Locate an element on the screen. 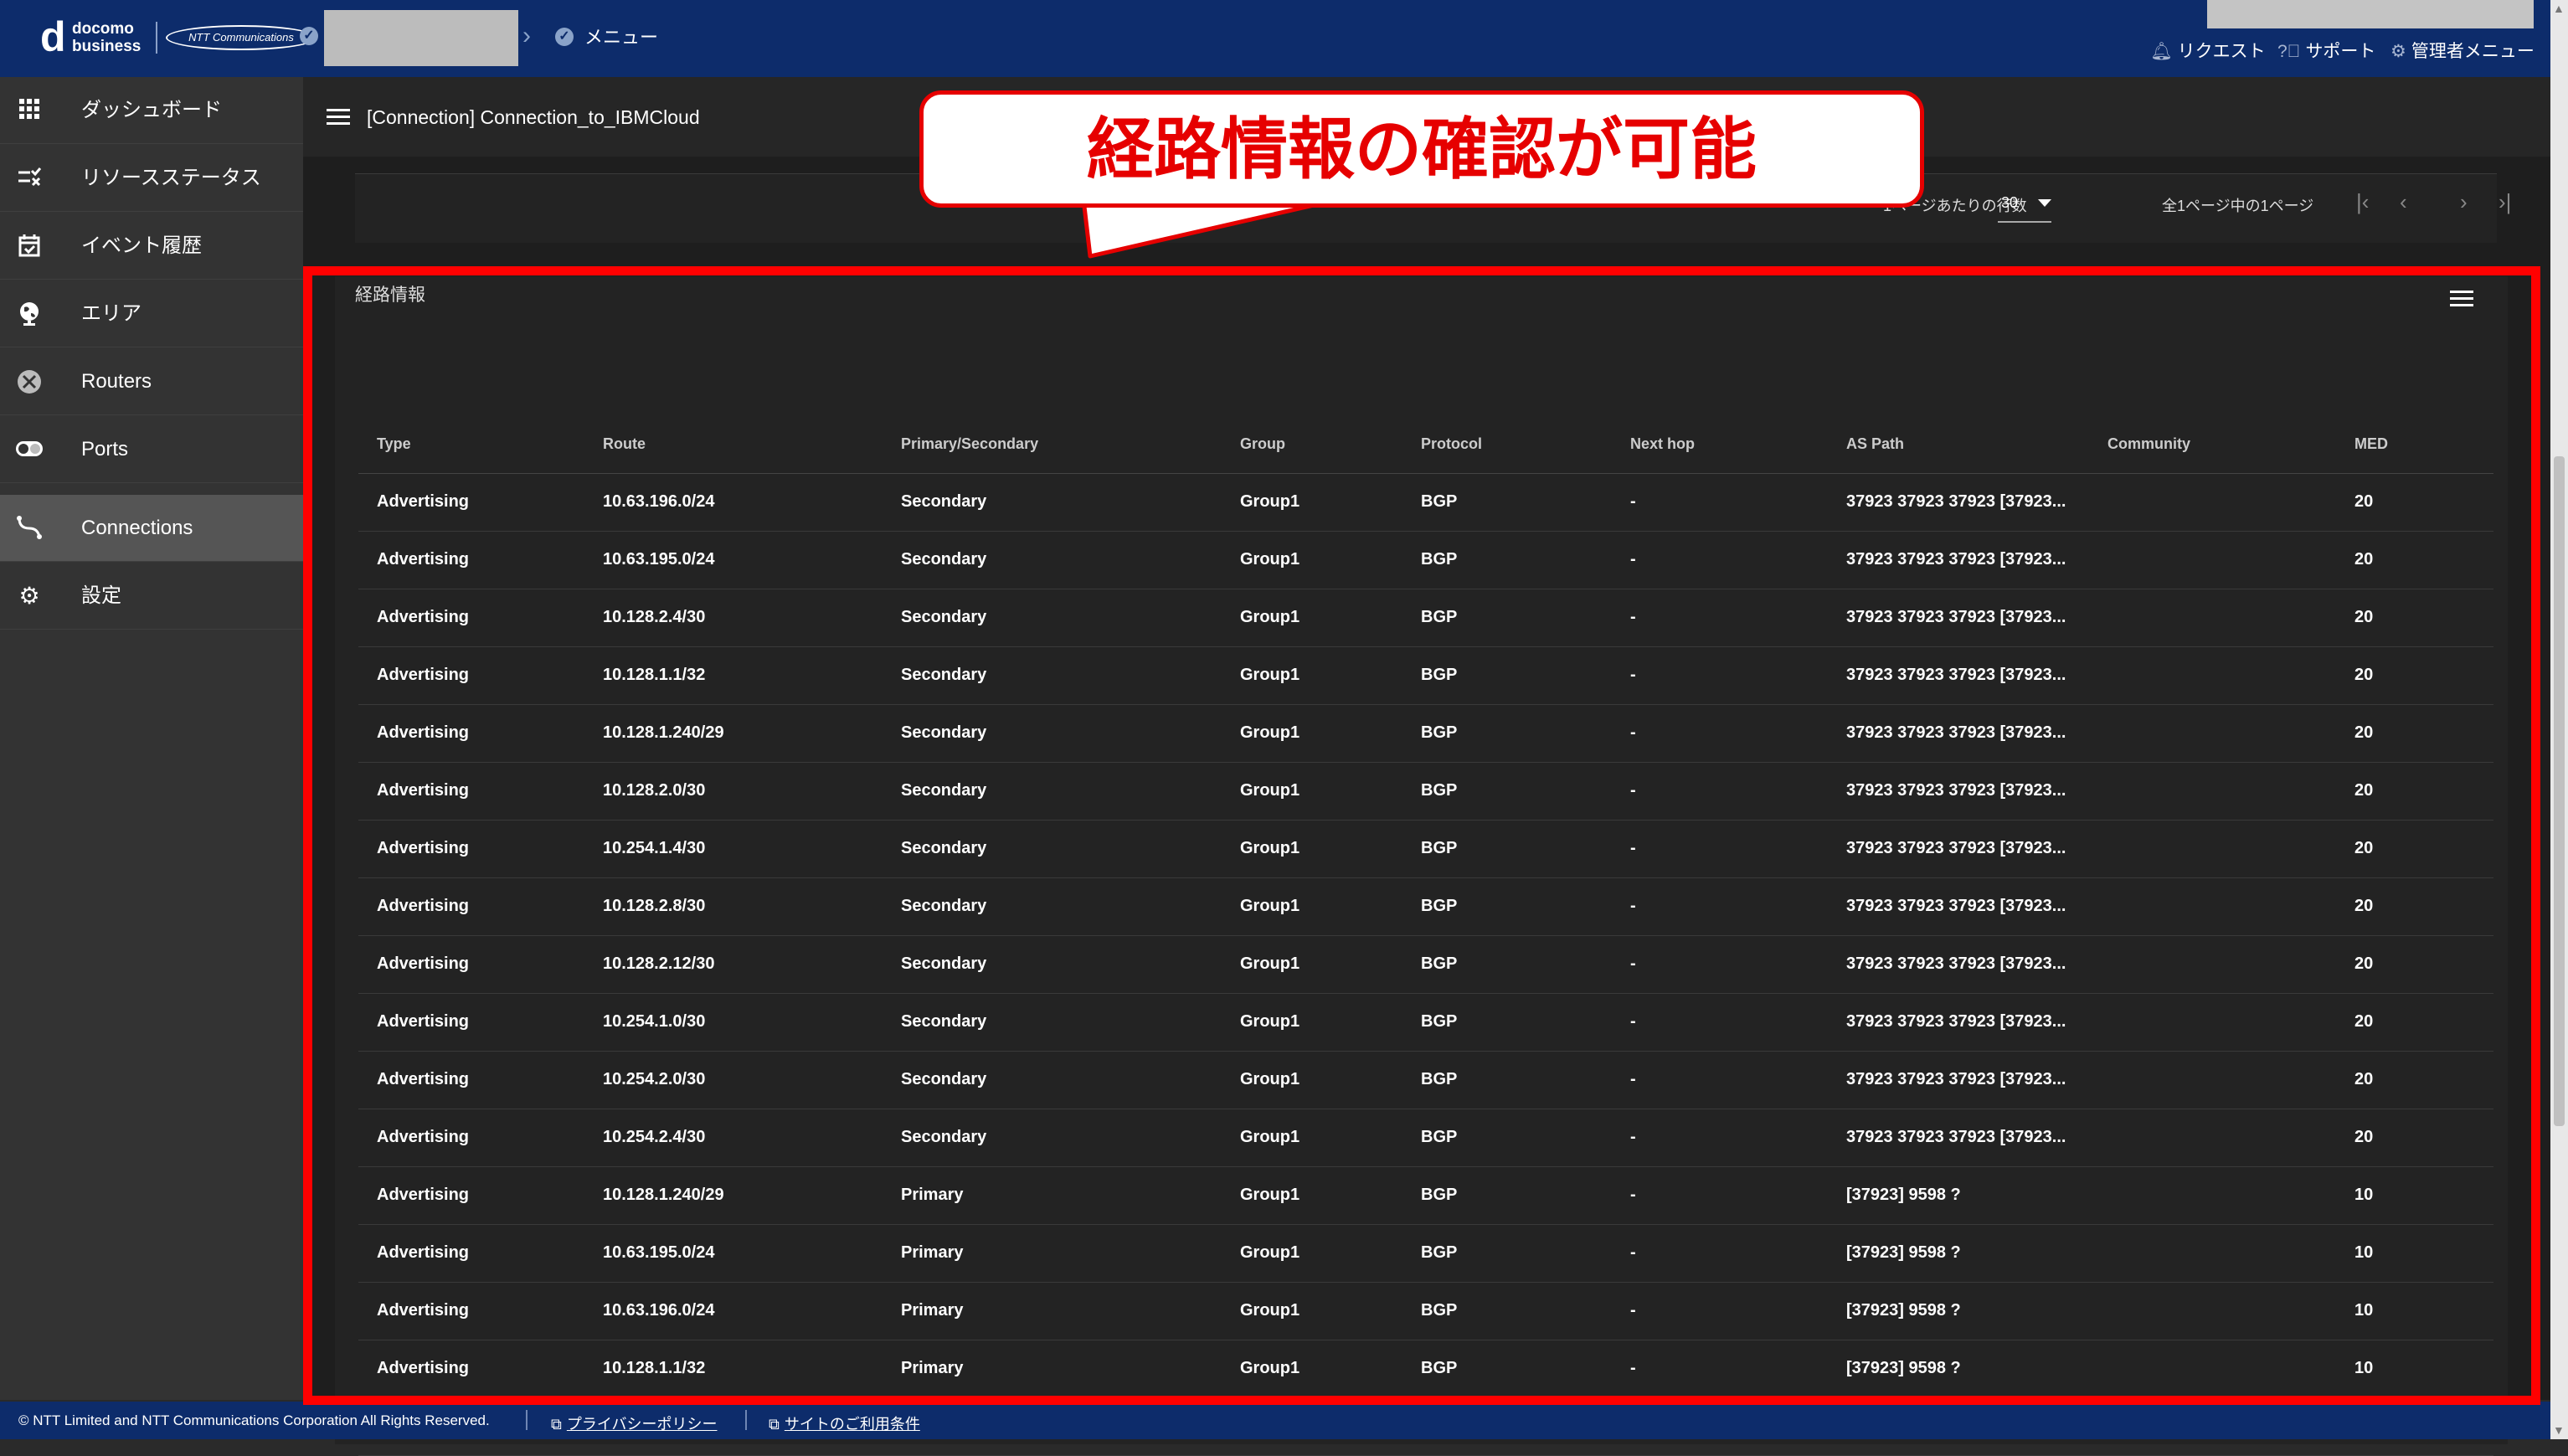 This screenshot has width=2568, height=1456. select-underline is located at coordinates (2024, 222).